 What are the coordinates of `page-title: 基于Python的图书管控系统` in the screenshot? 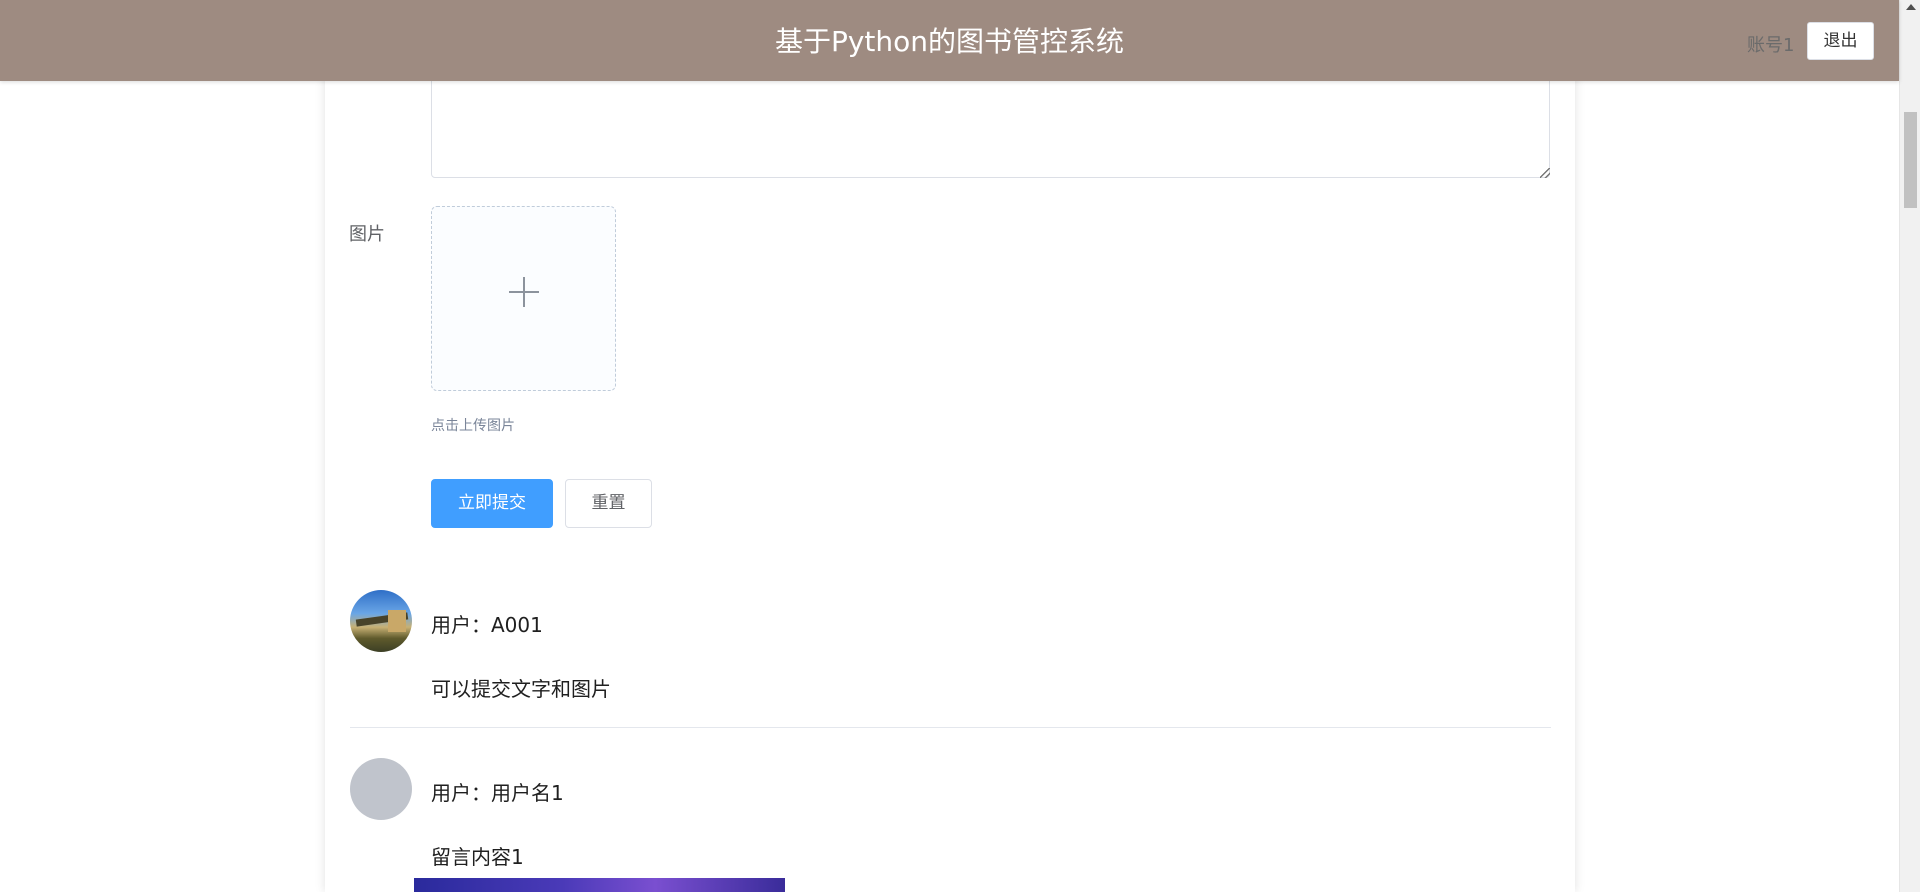 It's located at (949, 41).